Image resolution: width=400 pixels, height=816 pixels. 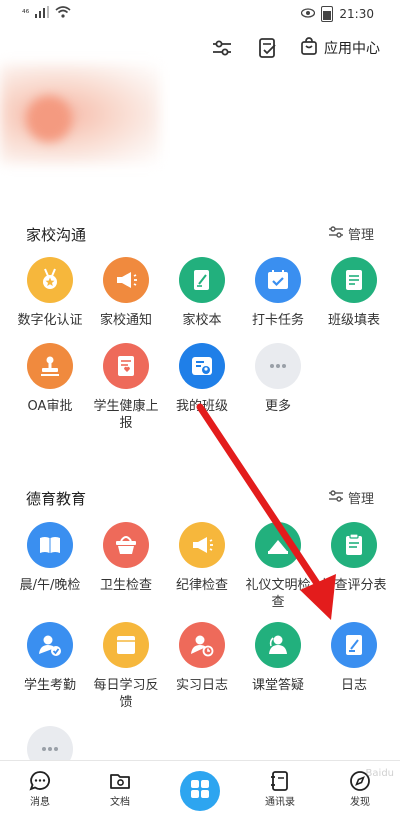 I want to click on basket-icon, so click(x=126, y=545).